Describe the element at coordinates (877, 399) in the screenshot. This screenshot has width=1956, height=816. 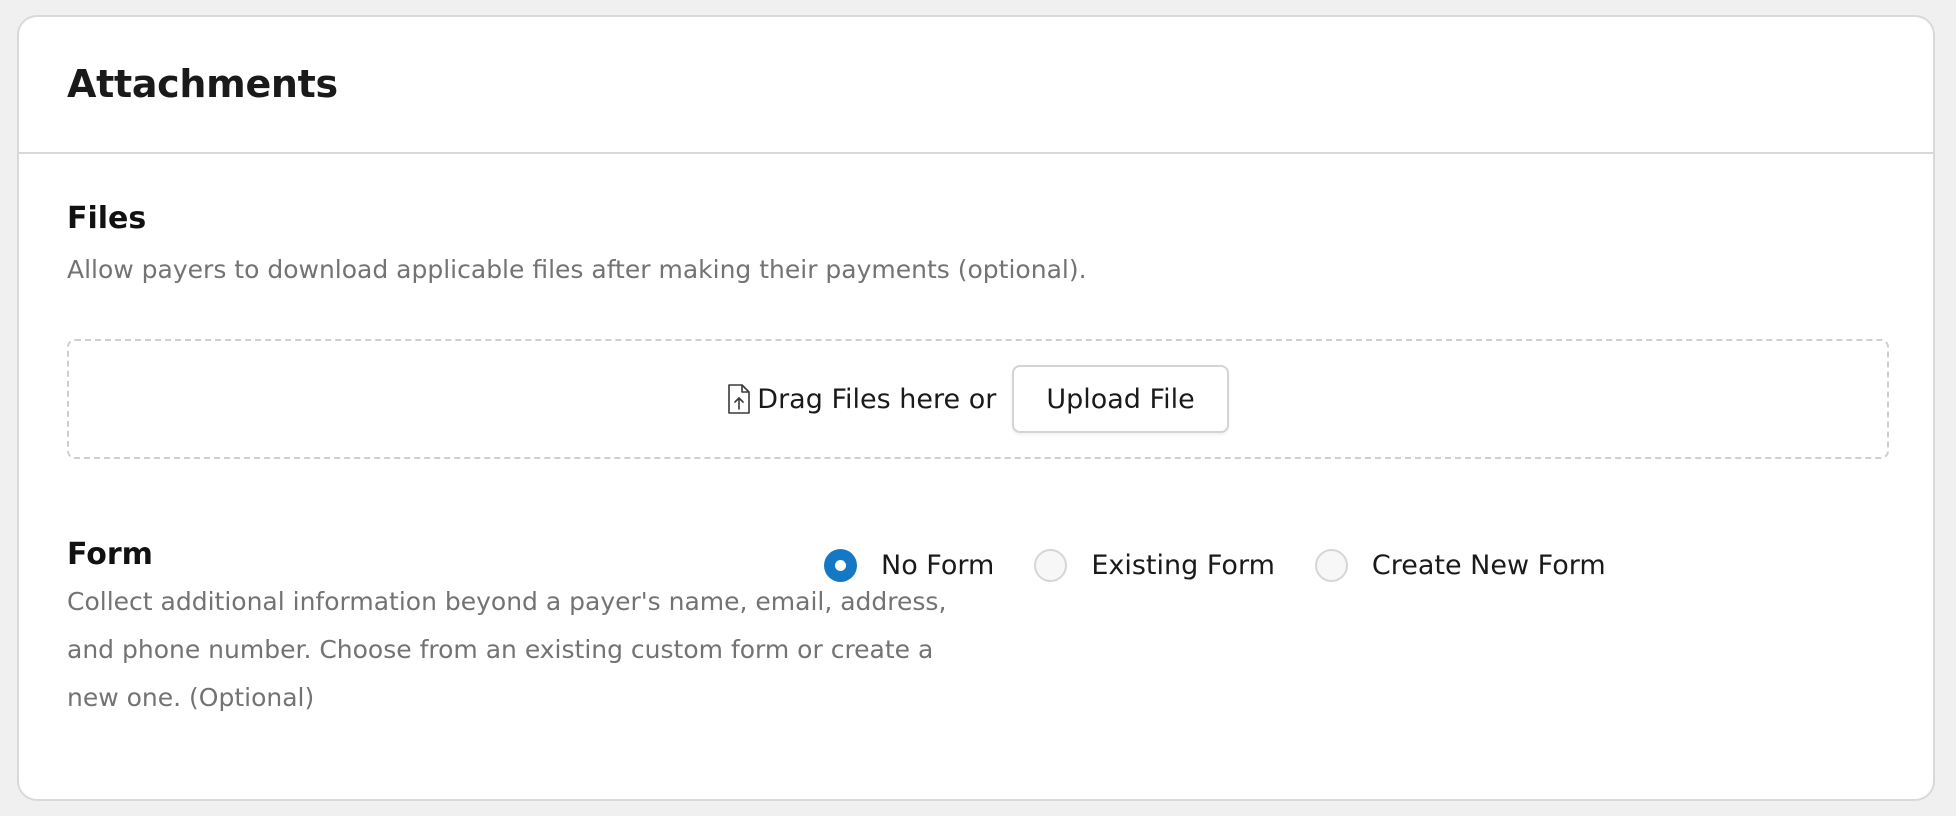
I see `dropzone-text: Drag Files here or` at that location.